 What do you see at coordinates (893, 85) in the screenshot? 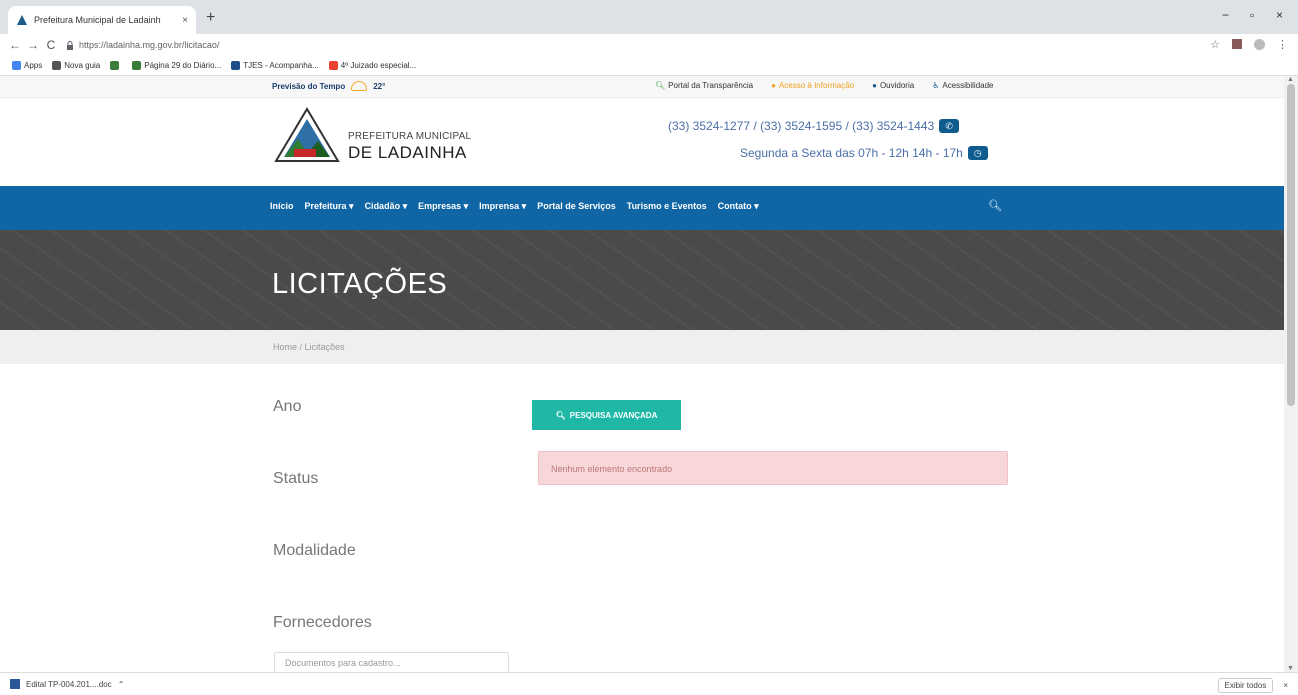
I see `ombudsman-link: ● Ouvidoria` at bounding box center [893, 85].